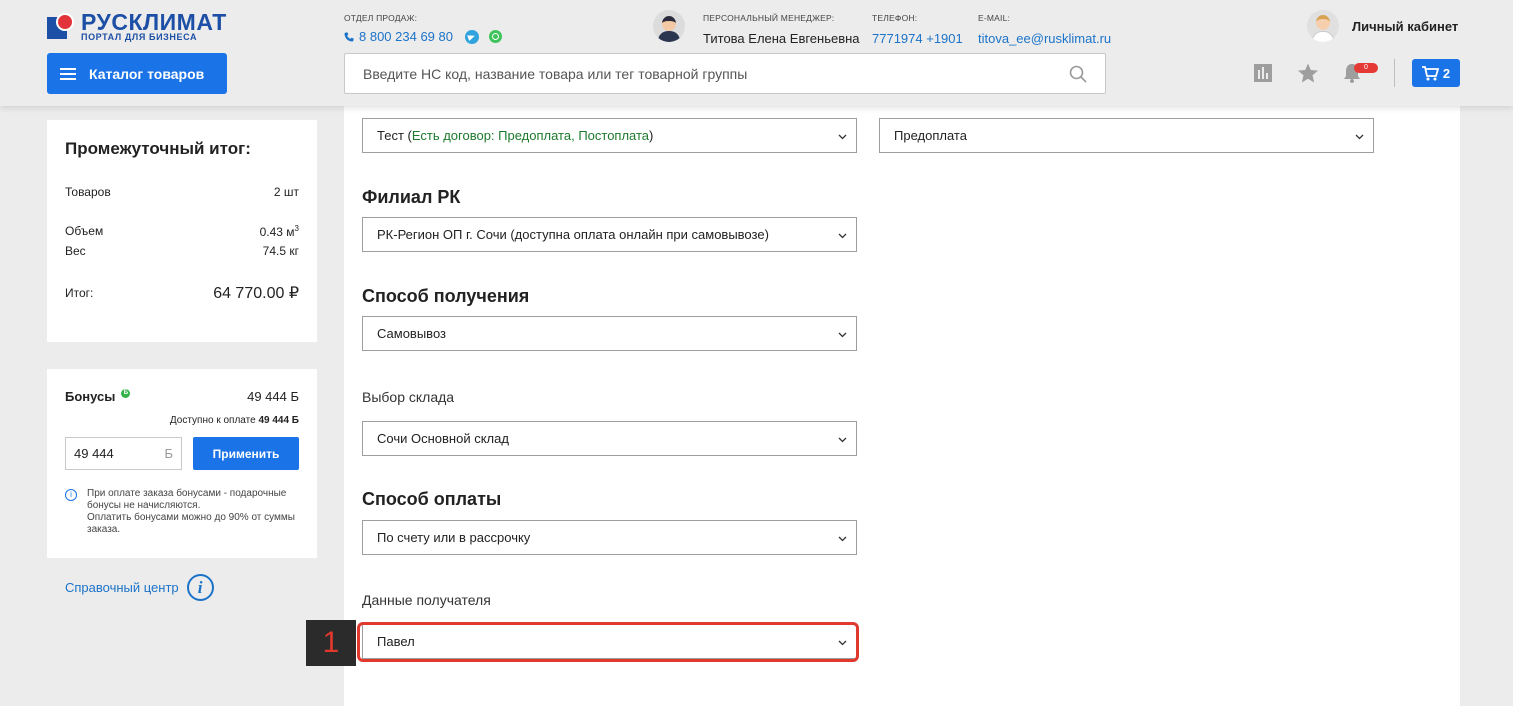 This screenshot has height=706, width=1513. I want to click on goods-value: 2 шт, so click(286, 192).